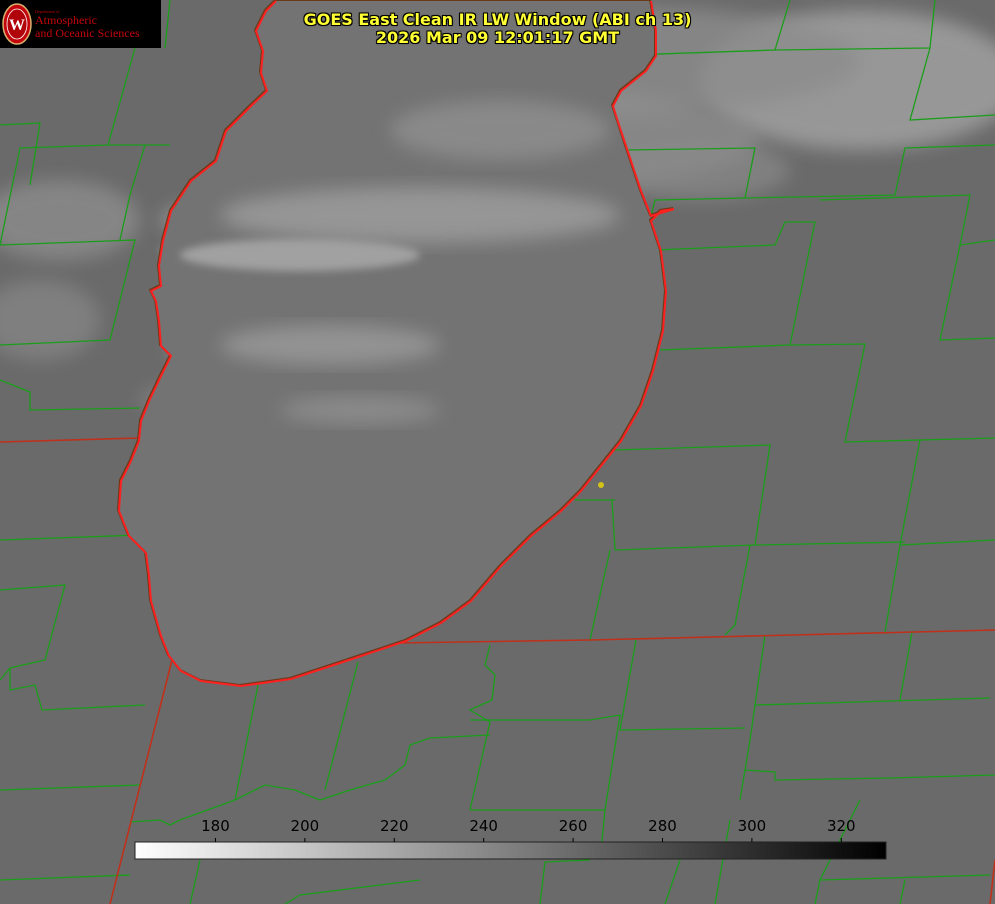  What do you see at coordinates (752, 826) in the screenshot?
I see `colorbar-tick-label: 300` at bounding box center [752, 826].